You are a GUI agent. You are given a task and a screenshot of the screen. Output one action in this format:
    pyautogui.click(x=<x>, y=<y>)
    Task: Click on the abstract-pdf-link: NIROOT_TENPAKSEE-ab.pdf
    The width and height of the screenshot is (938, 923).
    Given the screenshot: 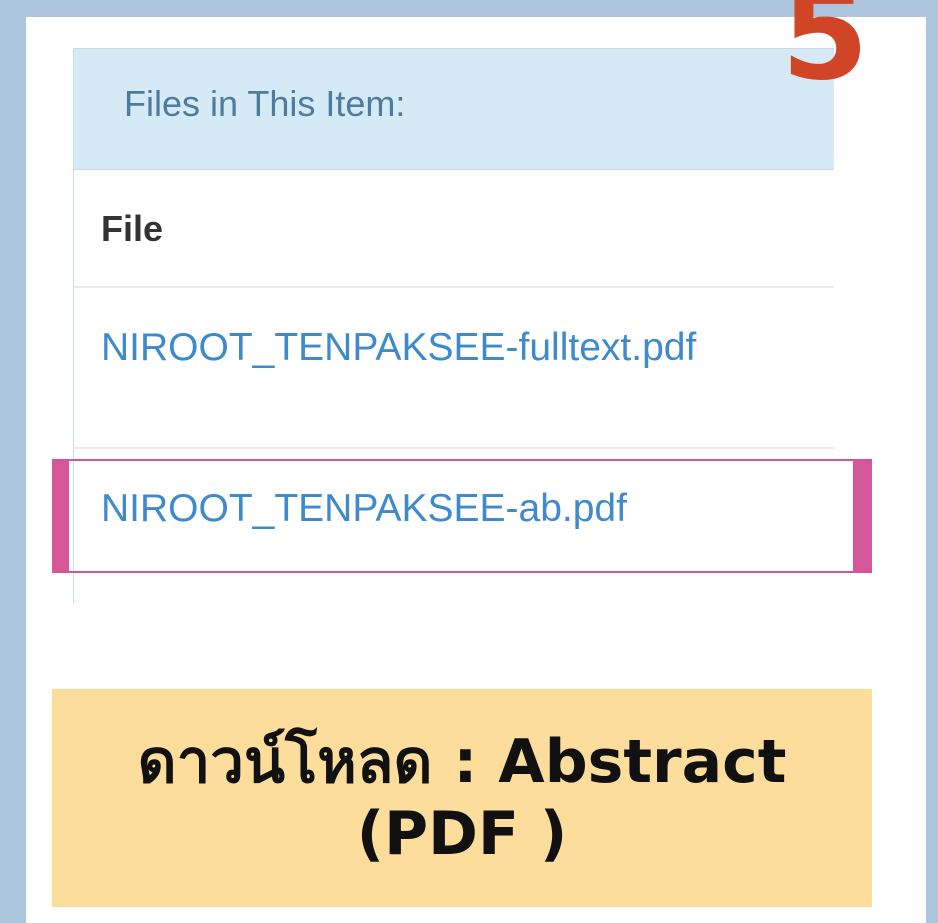 What is the action you would take?
    pyautogui.click(x=364, y=509)
    